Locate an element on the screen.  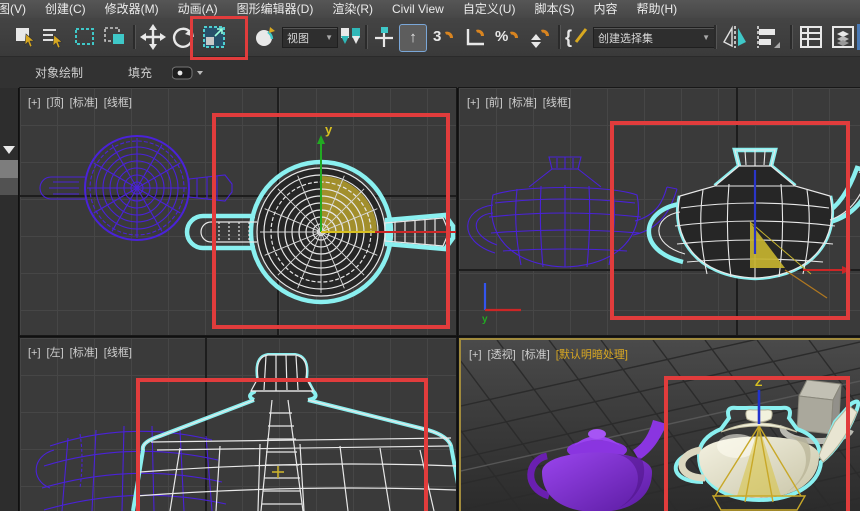
left-panel-strip is located at coordinates (9, 299).